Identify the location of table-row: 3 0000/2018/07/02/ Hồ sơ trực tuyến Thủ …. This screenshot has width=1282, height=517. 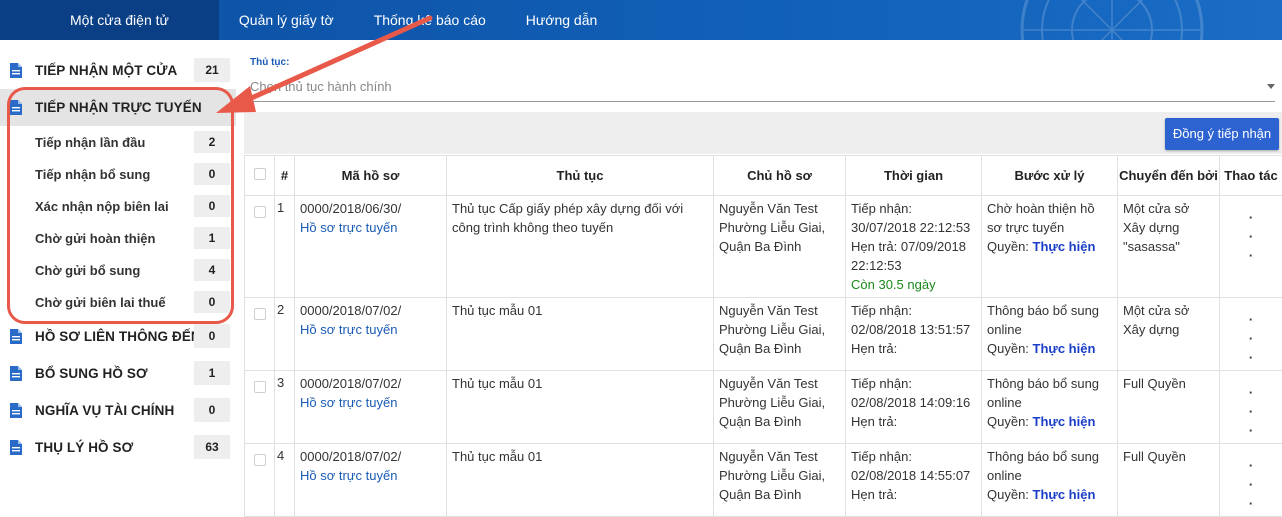
(763, 407).